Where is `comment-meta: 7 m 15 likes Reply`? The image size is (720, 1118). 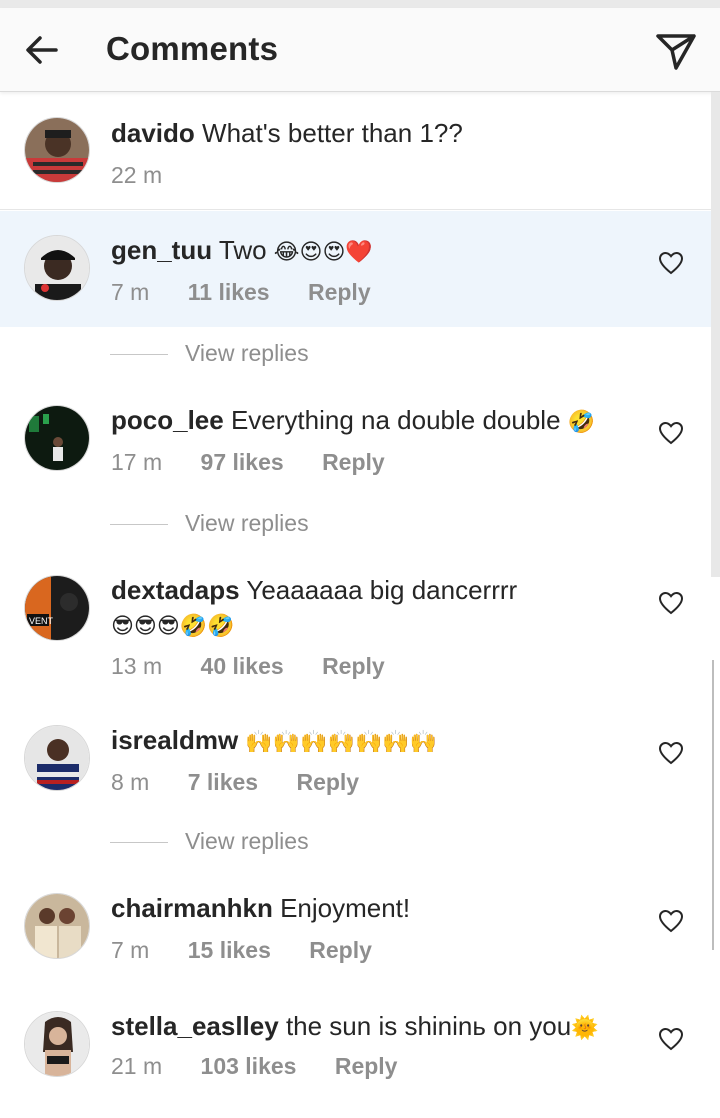
comment-meta: 7 m 15 likes Reply is located at coordinates (257, 950).